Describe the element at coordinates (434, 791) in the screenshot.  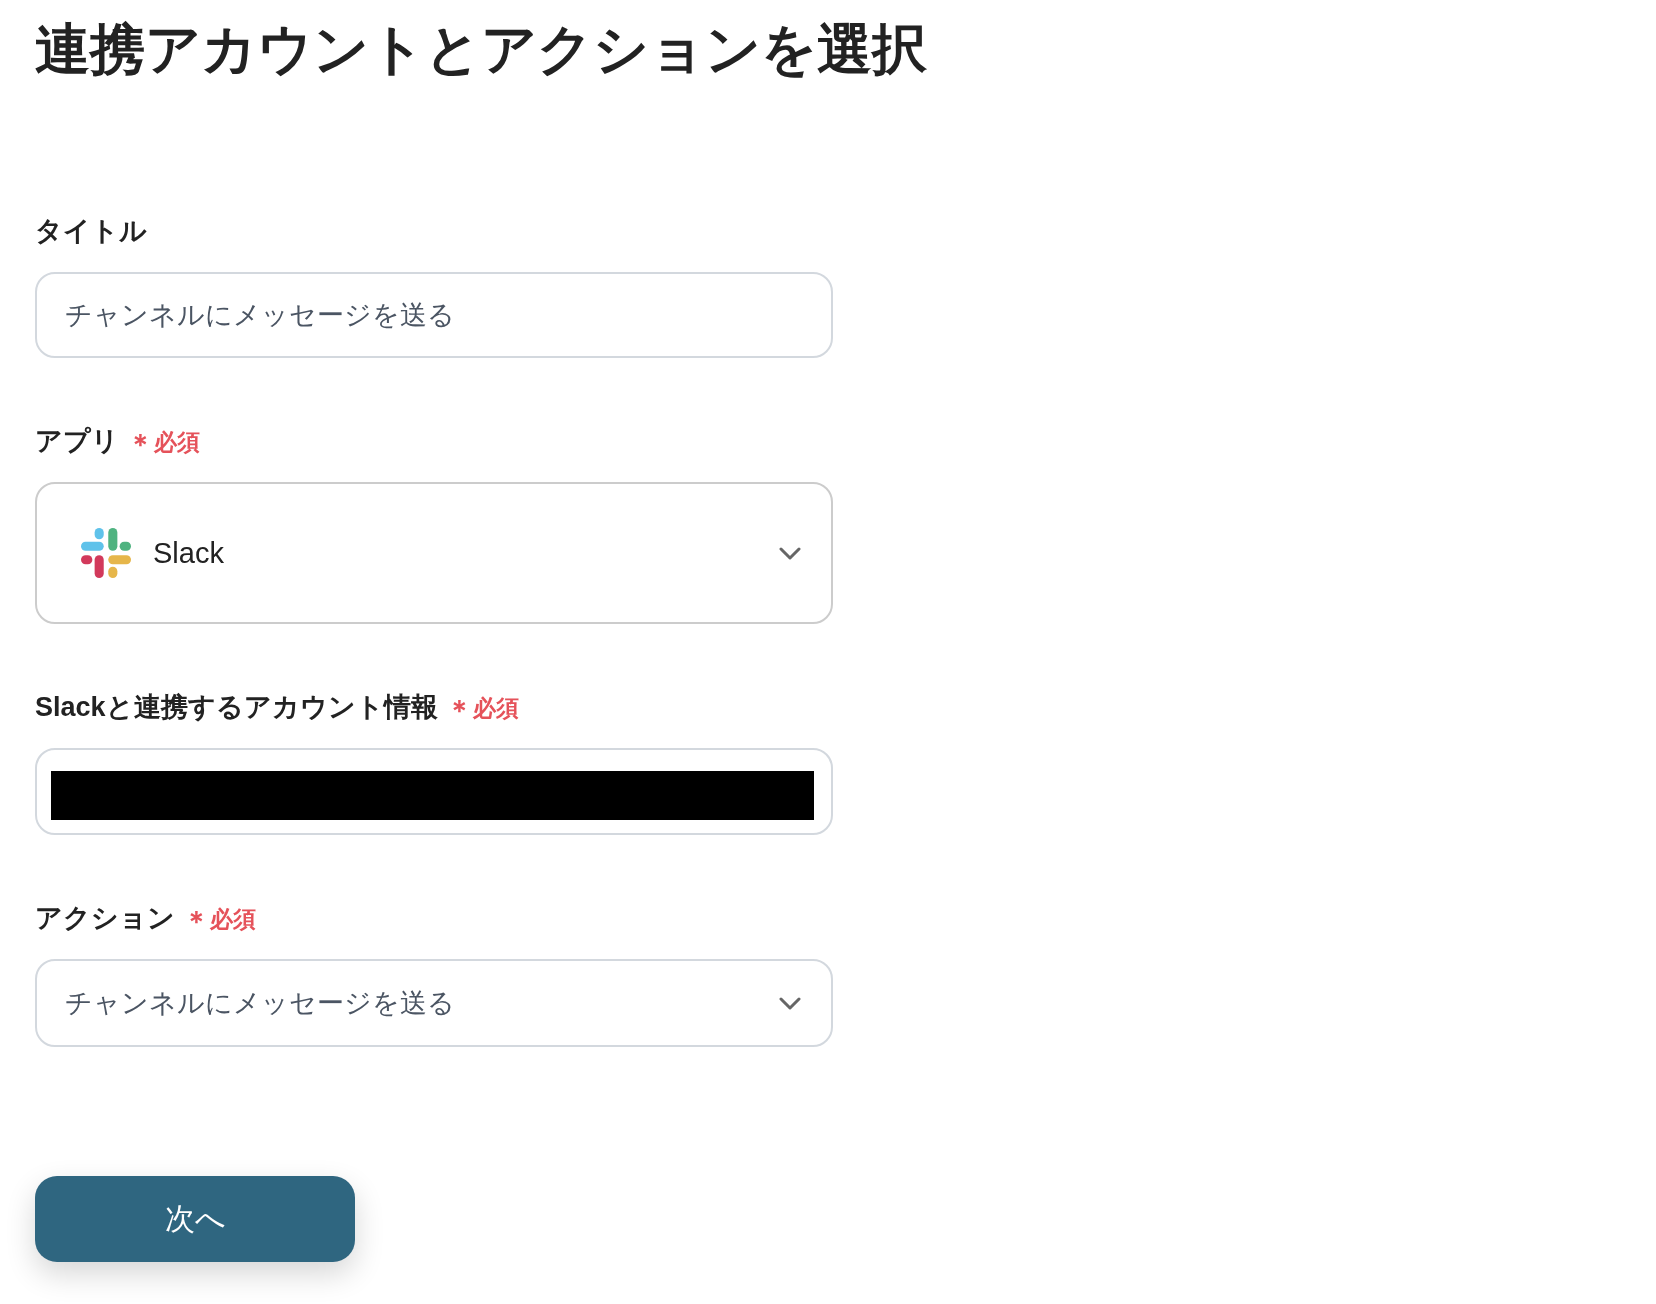
I see `text-field` at that location.